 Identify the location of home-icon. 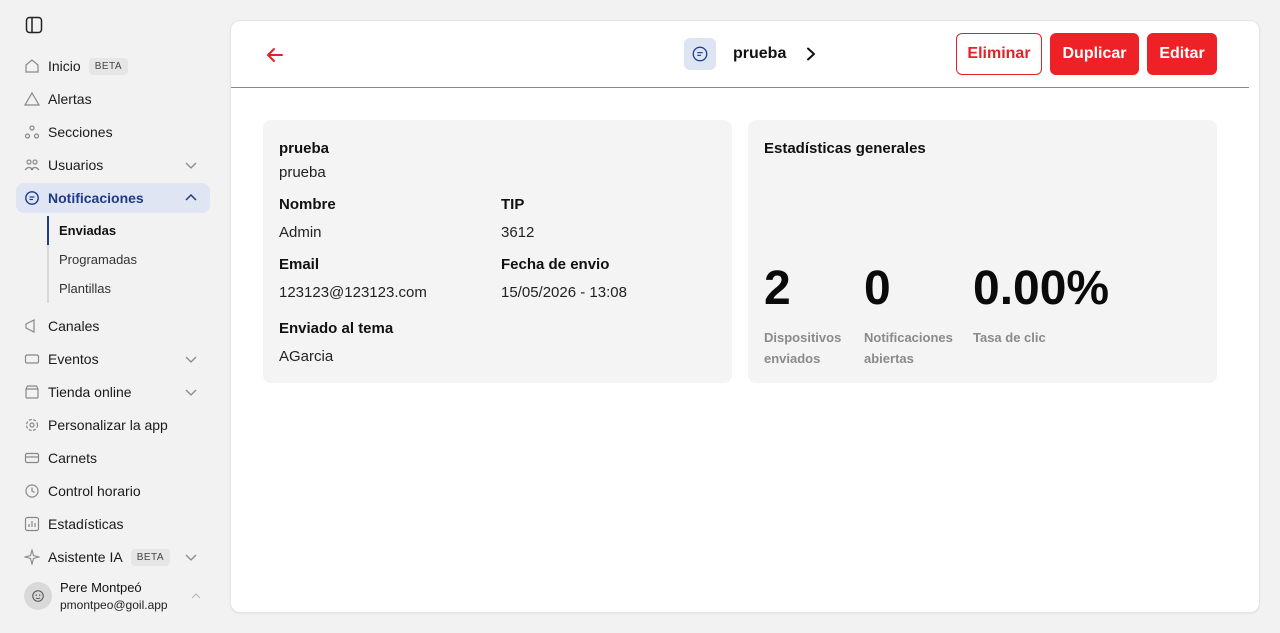
(32, 66).